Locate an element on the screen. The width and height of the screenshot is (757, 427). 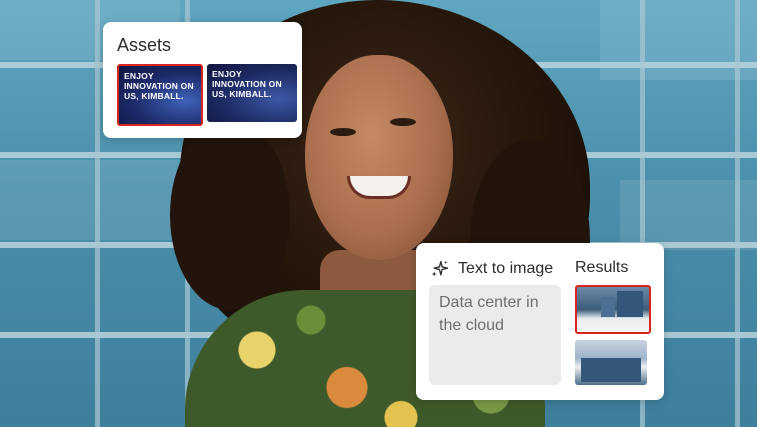
sparkle-icon is located at coordinates (440, 268).